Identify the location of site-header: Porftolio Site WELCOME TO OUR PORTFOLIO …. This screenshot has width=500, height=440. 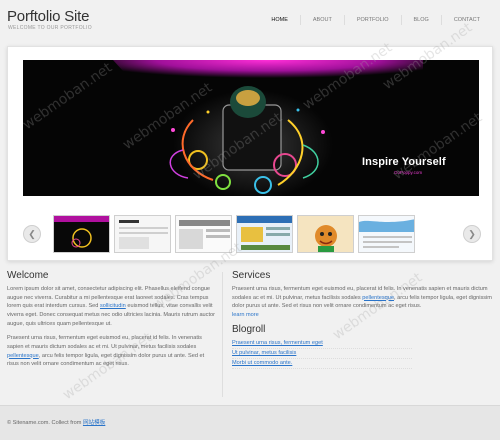
(250, 20).